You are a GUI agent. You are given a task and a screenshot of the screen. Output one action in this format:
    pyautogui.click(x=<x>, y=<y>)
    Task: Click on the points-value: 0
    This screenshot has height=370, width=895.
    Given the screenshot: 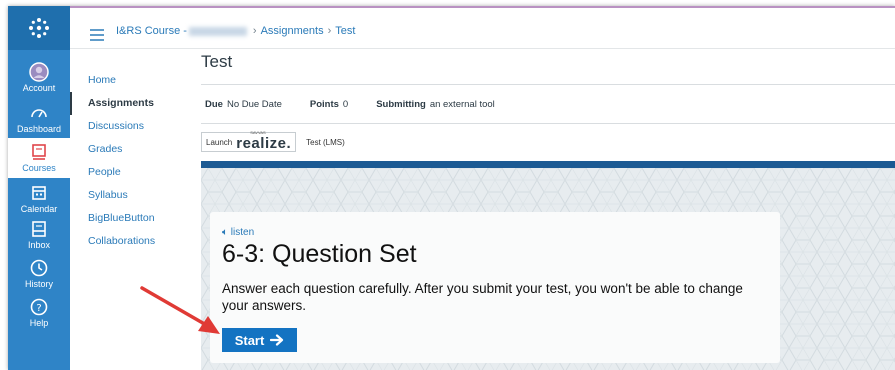 What is the action you would take?
    pyautogui.click(x=345, y=104)
    